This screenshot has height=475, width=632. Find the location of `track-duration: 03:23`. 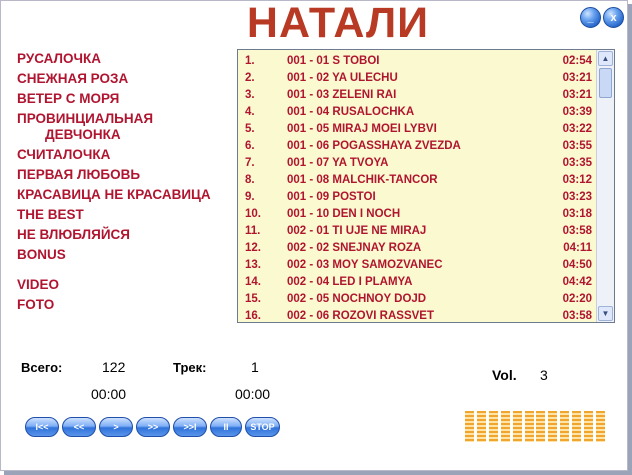

track-duration: 03:23 is located at coordinates (577, 197).